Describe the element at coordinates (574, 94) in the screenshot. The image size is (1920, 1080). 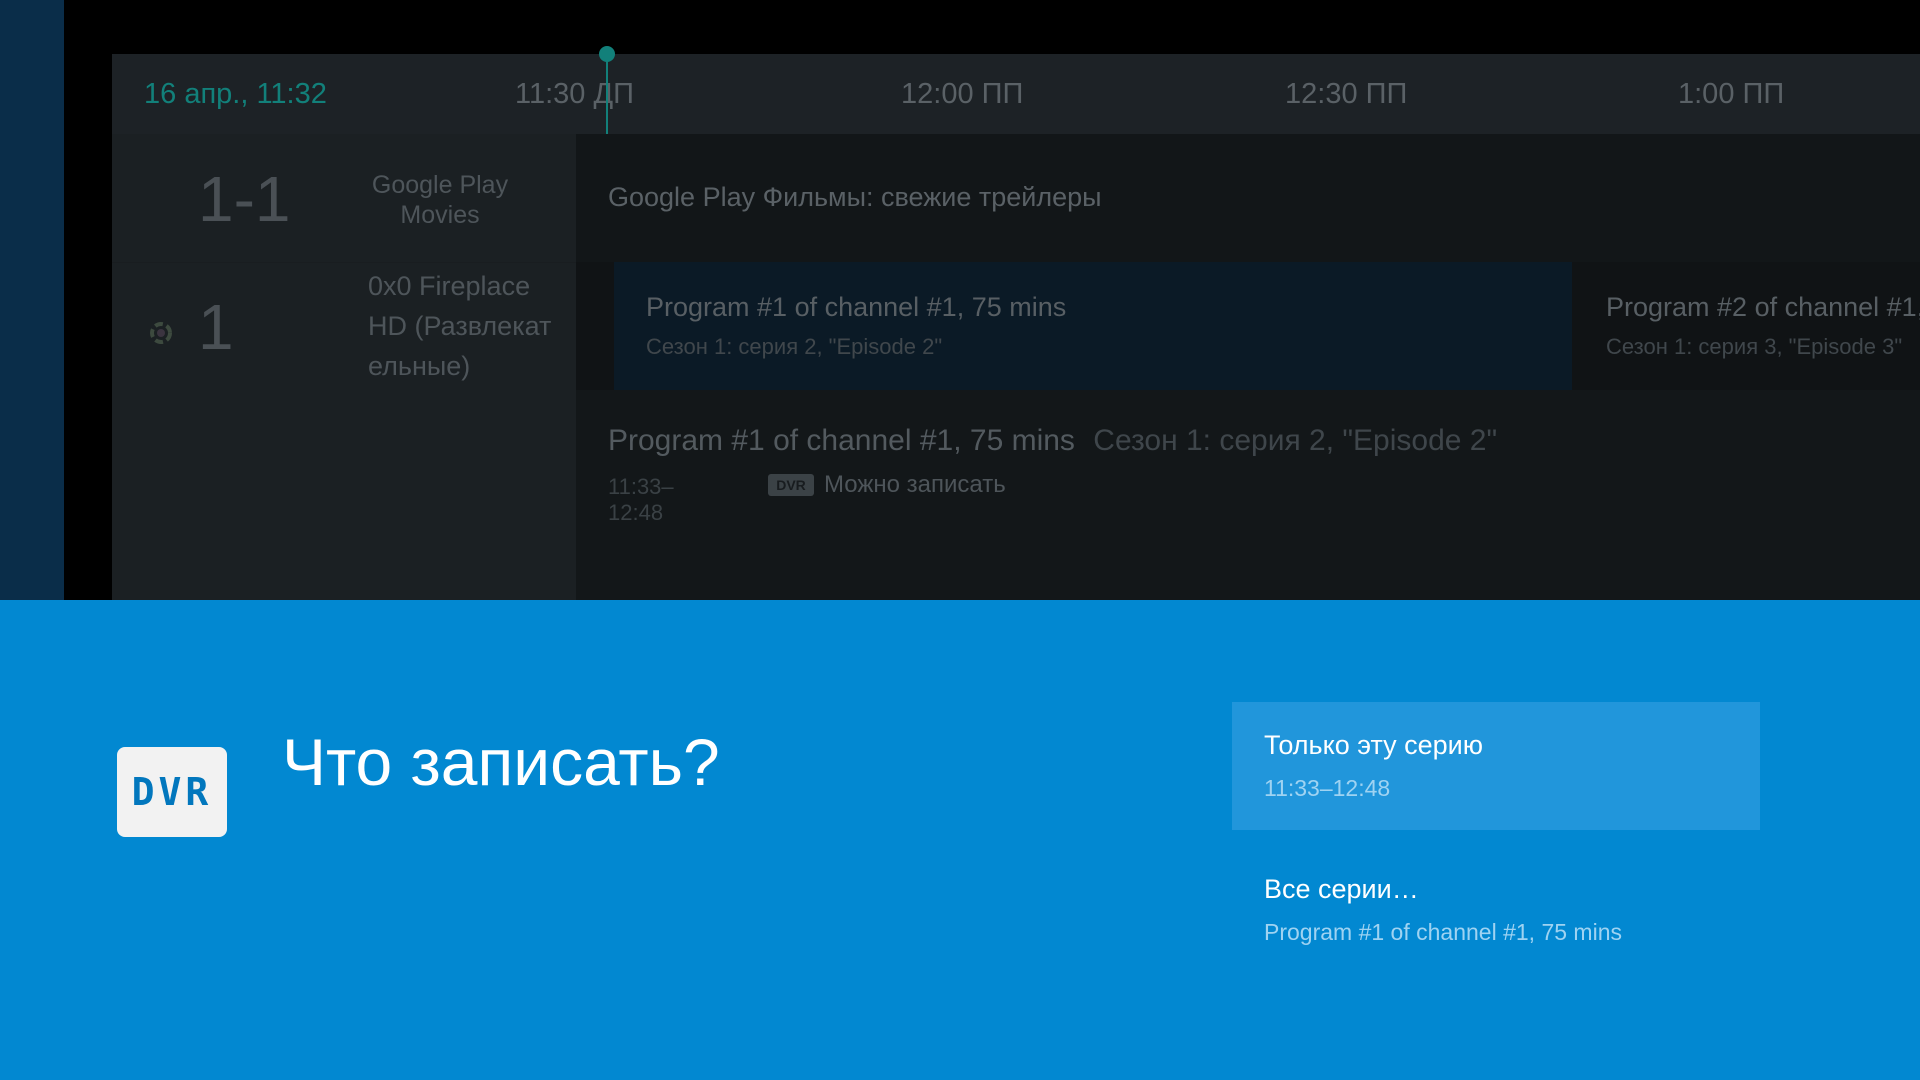
I see `time-slot-1130: 11:30 ДП` at that location.